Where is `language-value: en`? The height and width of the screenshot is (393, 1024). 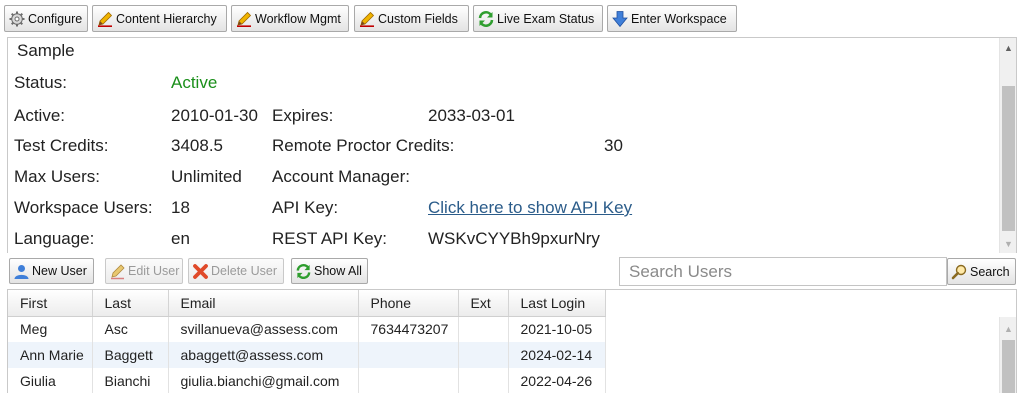
language-value: en is located at coordinates (180, 238).